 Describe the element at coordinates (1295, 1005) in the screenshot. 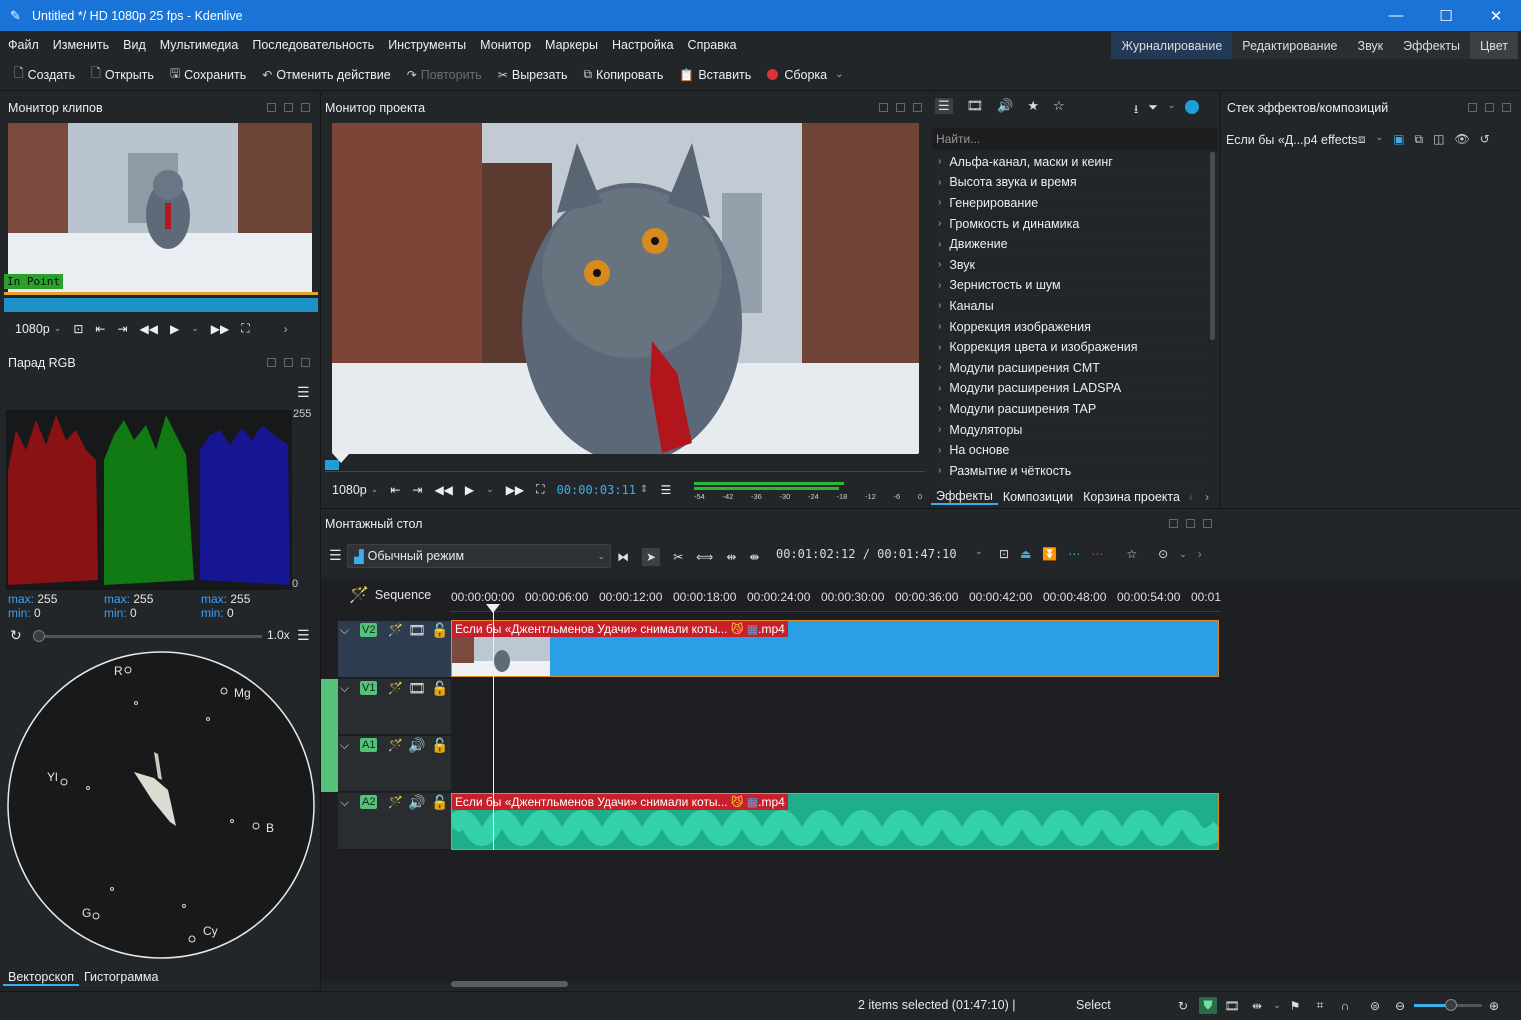

I see `flag-icon: ⚑` at that location.